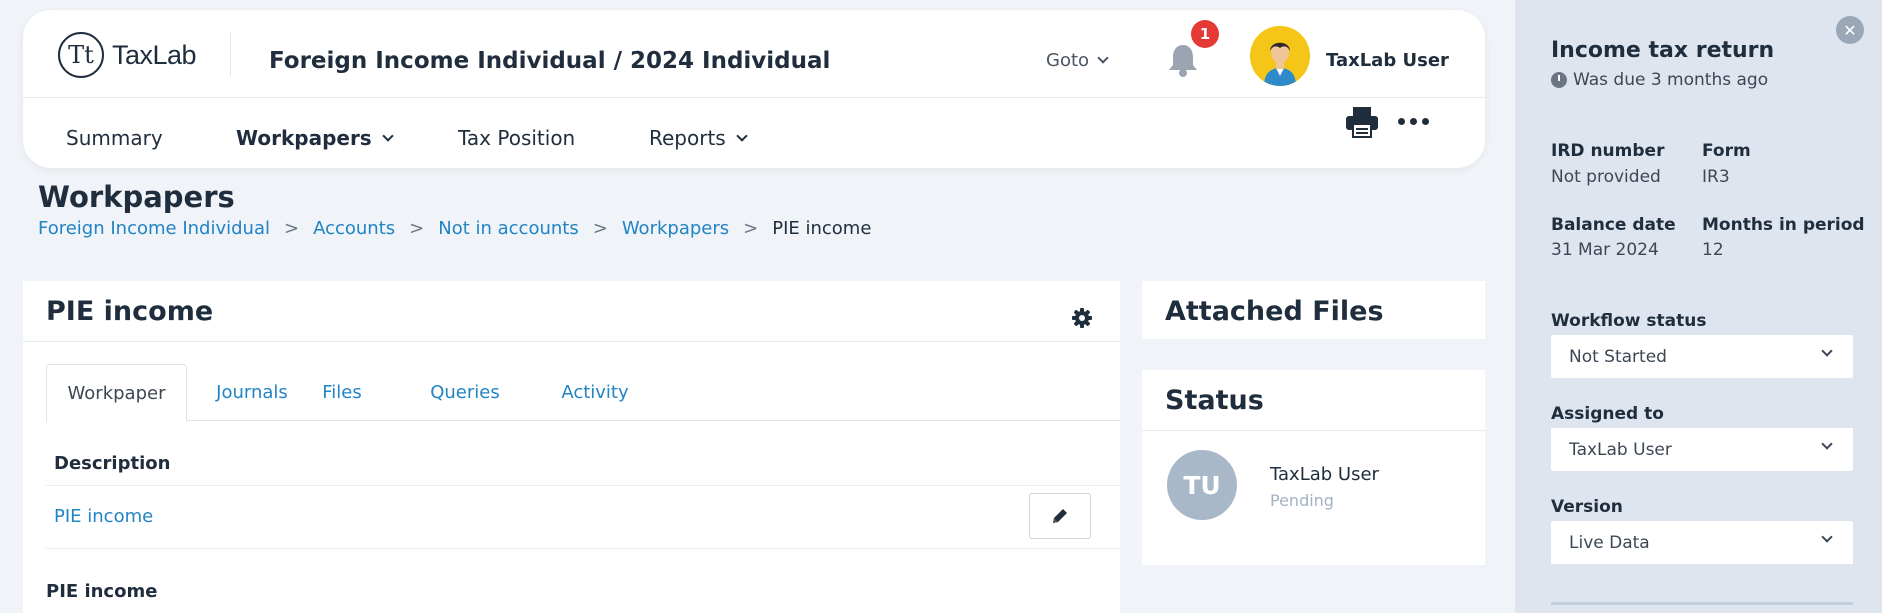  I want to click on clock-icon, so click(1559, 80).